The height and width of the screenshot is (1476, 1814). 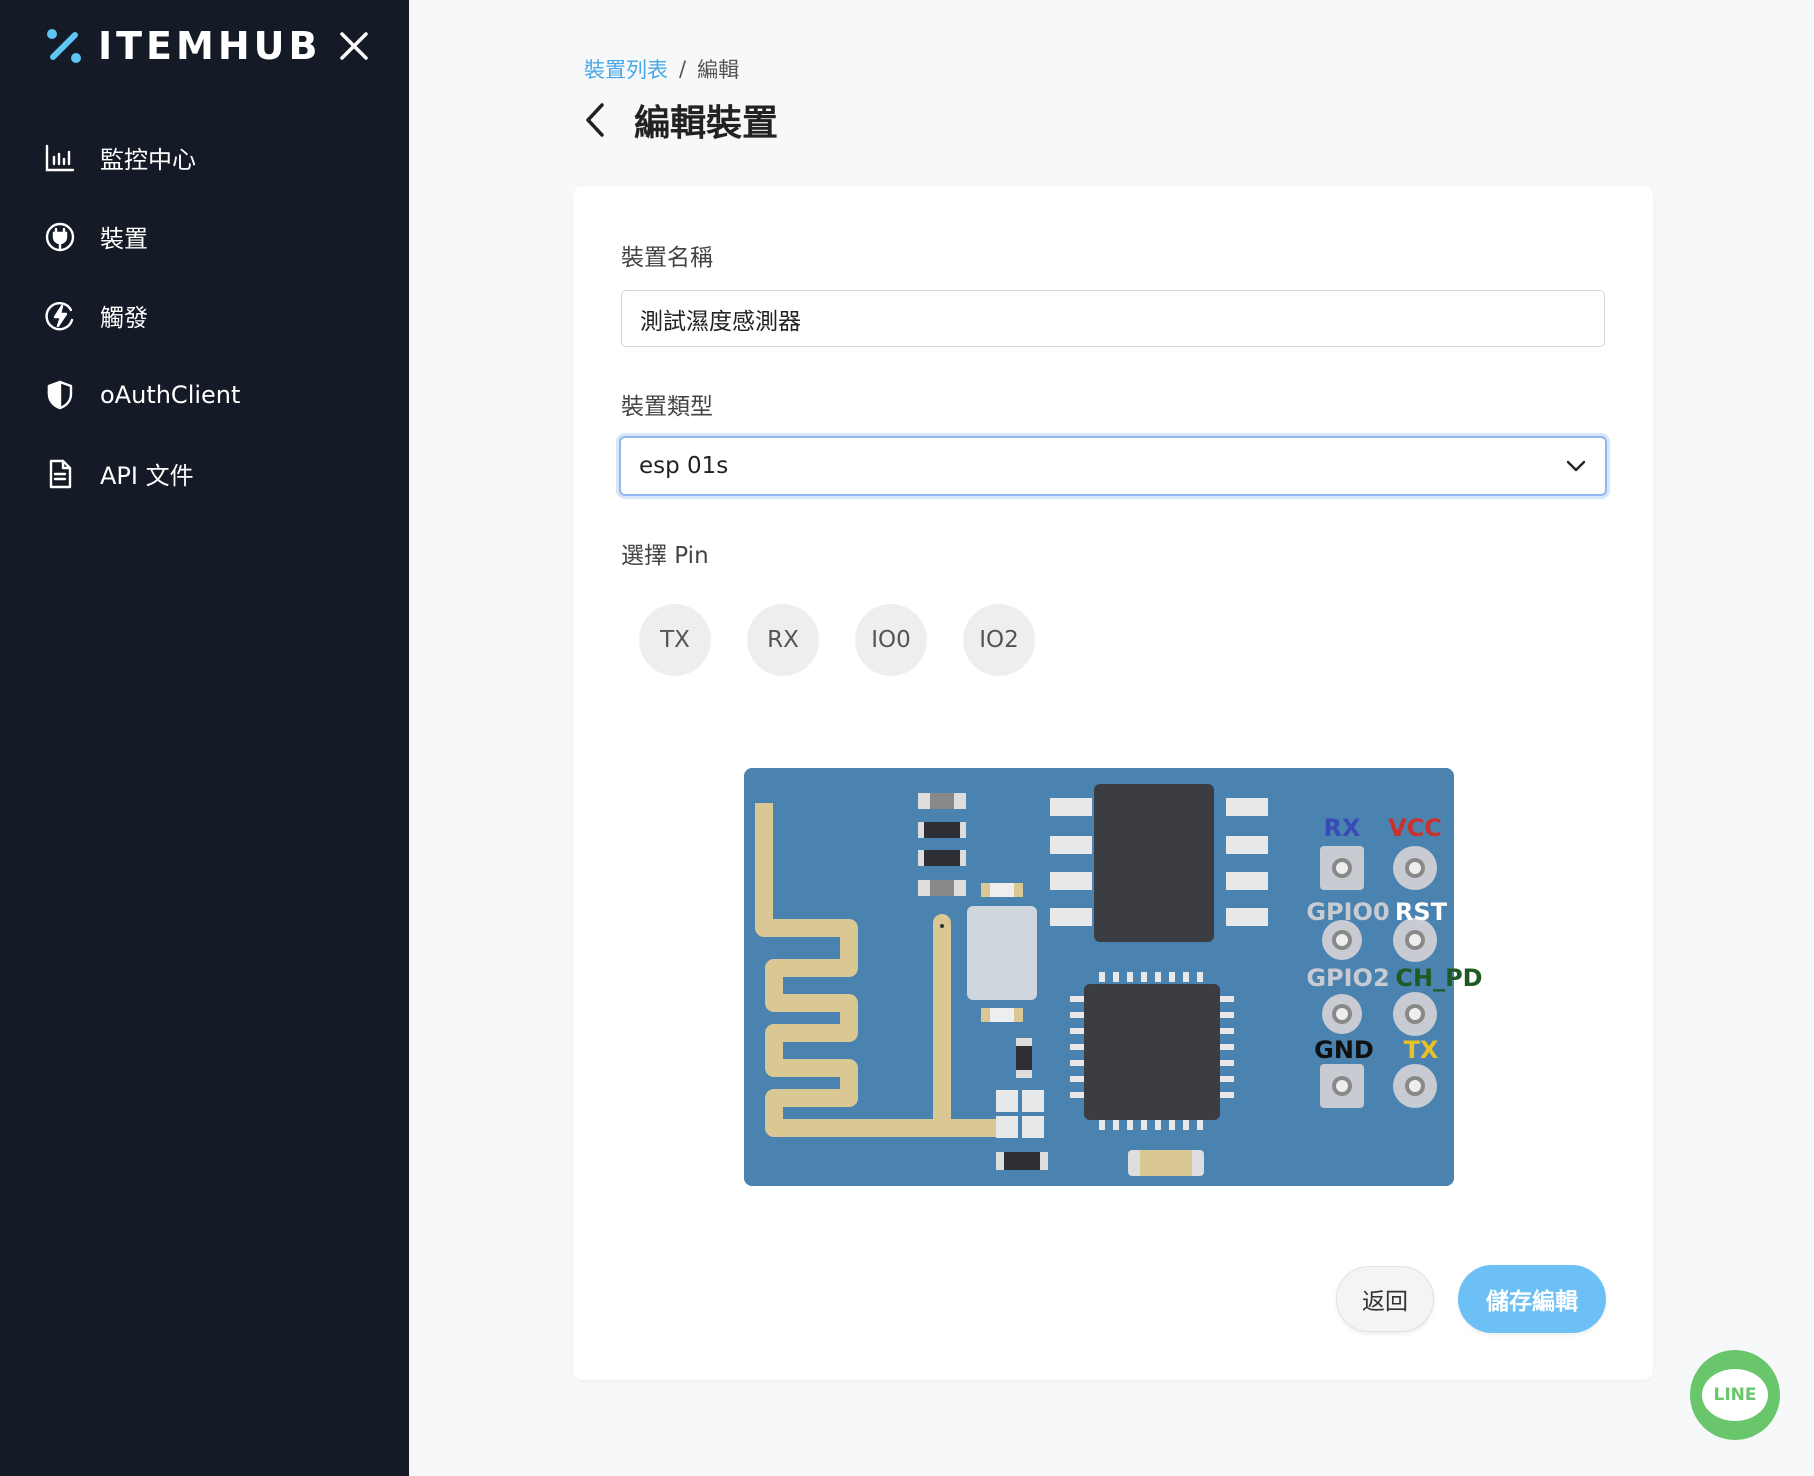 I want to click on sidebar-item-dashboard: 監控中心, so click(x=204, y=157).